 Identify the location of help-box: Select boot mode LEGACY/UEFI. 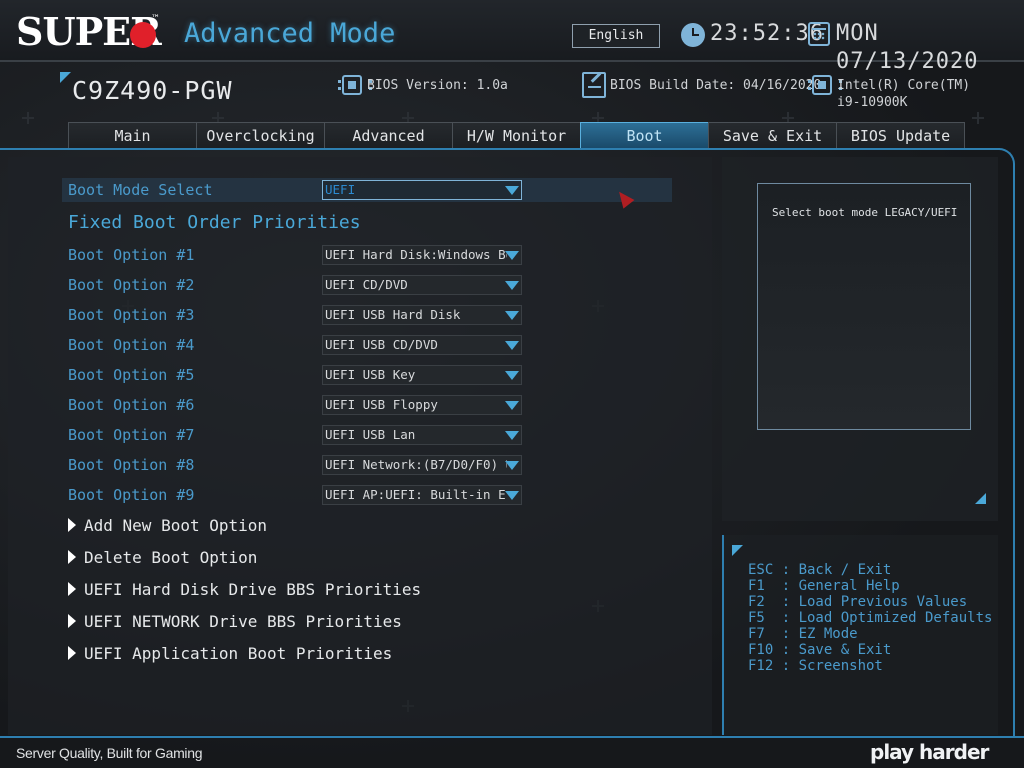
(864, 306).